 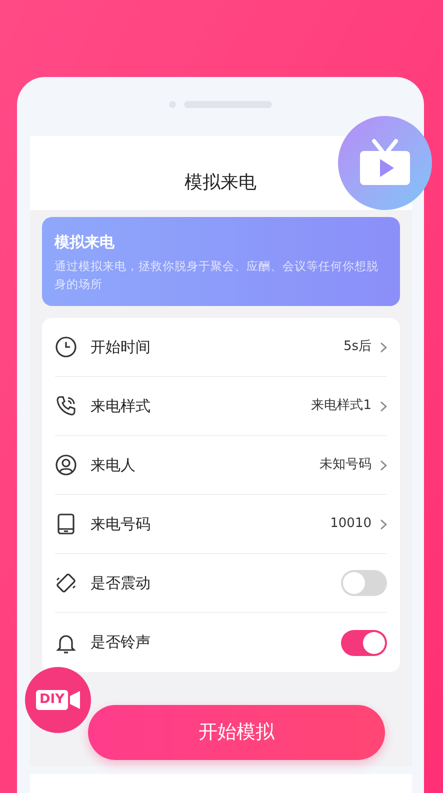 What do you see at coordinates (121, 406) in the screenshot?
I see `setting-label: 来电样式` at bounding box center [121, 406].